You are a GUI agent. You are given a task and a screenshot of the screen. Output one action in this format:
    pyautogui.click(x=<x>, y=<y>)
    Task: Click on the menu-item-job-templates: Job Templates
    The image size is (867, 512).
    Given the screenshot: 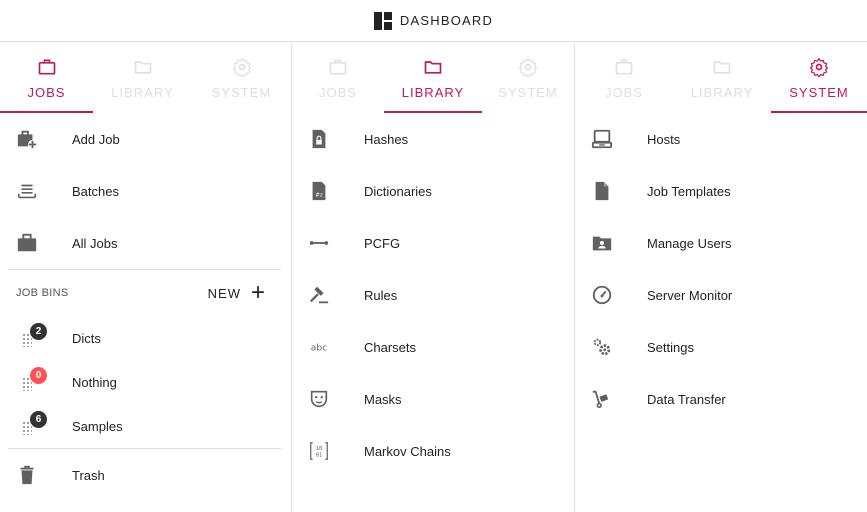 What is the action you would take?
    pyautogui.click(x=721, y=191)
    